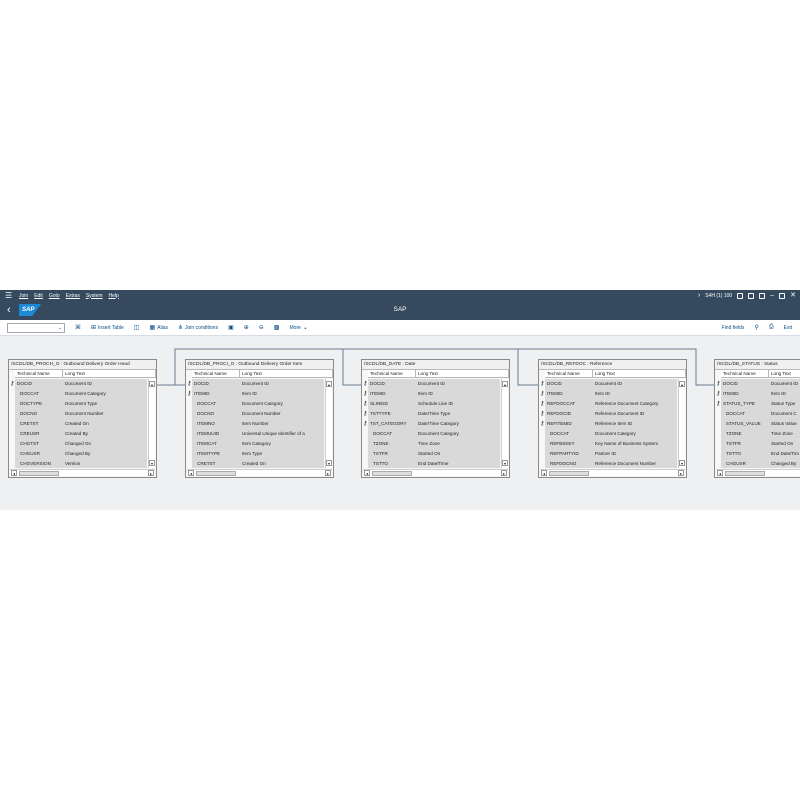 This screenshot has height=800, width=800. I want to click on field-row: REFBSKEY Key Name of Business System, so click(611, 444).